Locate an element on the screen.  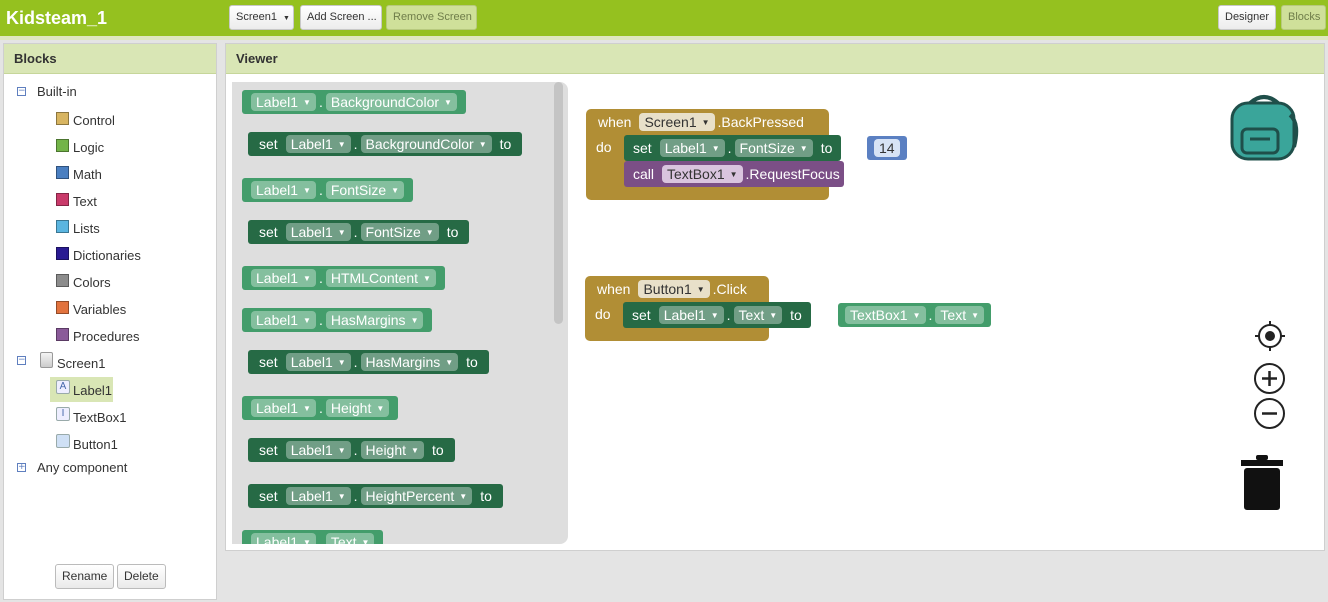
category-procedures: Procedures is located at coordinates (106, 337).